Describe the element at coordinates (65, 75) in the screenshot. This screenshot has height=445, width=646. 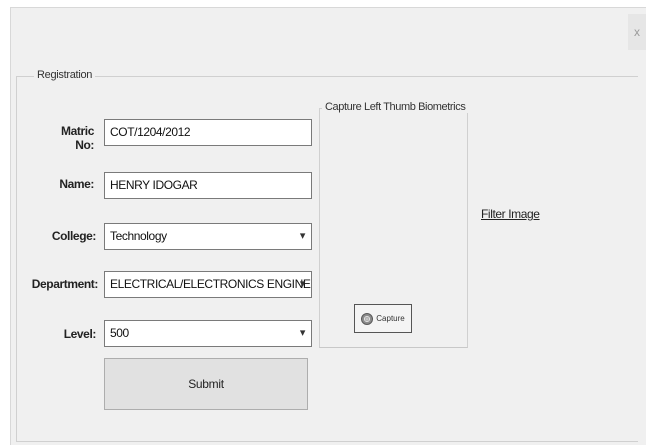
I see `registration-group-legend: Registration` at that location.